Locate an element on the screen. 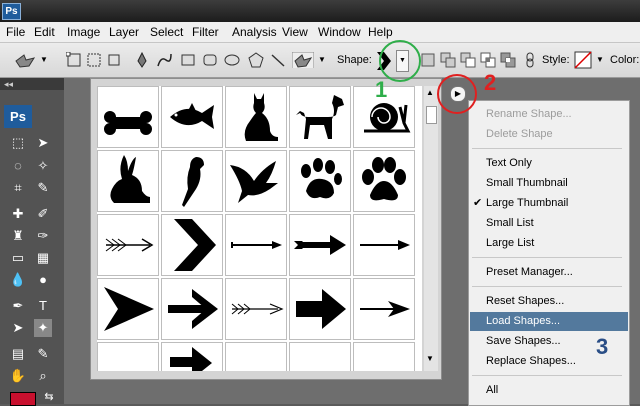  annotation-circle-green is located at coordinates (400, 61).